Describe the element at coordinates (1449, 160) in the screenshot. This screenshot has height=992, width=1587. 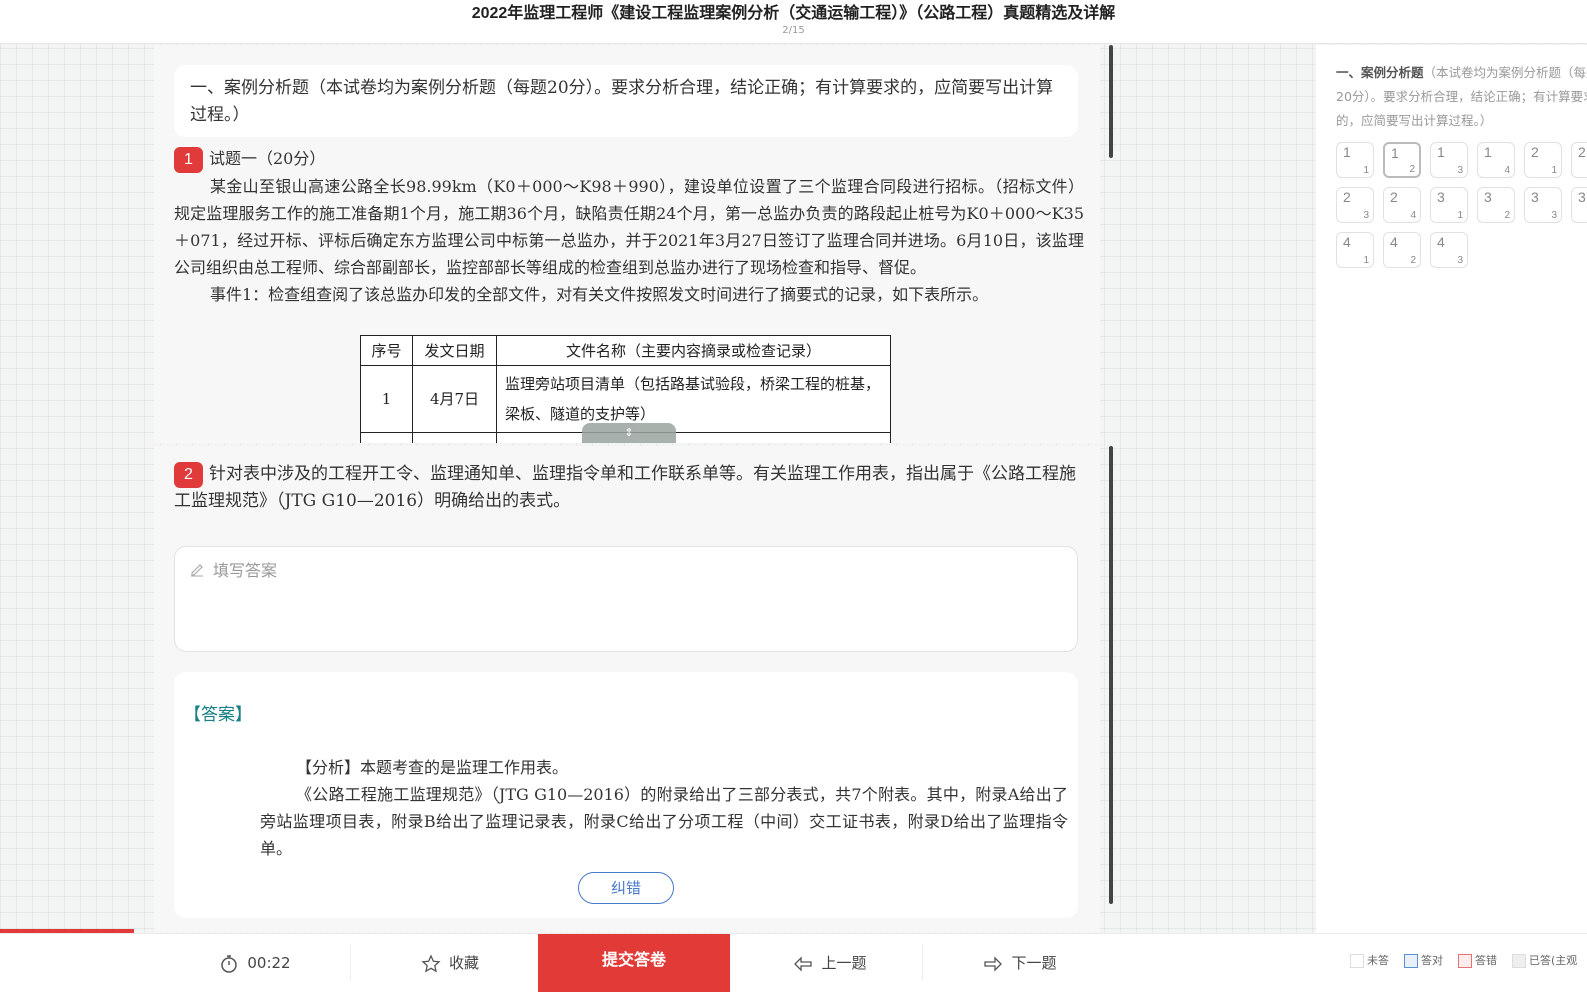
I see `question-grid-cell: 13` at that location.